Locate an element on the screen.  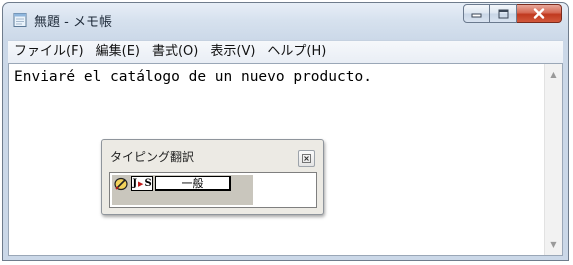
close-button is located at coordinates (539, 13).